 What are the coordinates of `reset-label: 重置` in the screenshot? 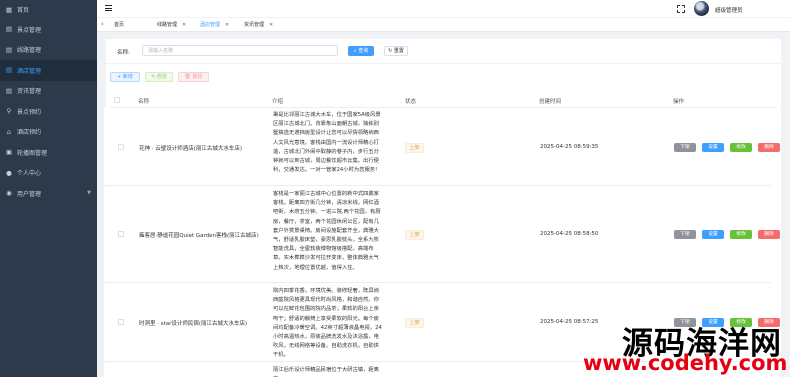 It's located at (398, 51).